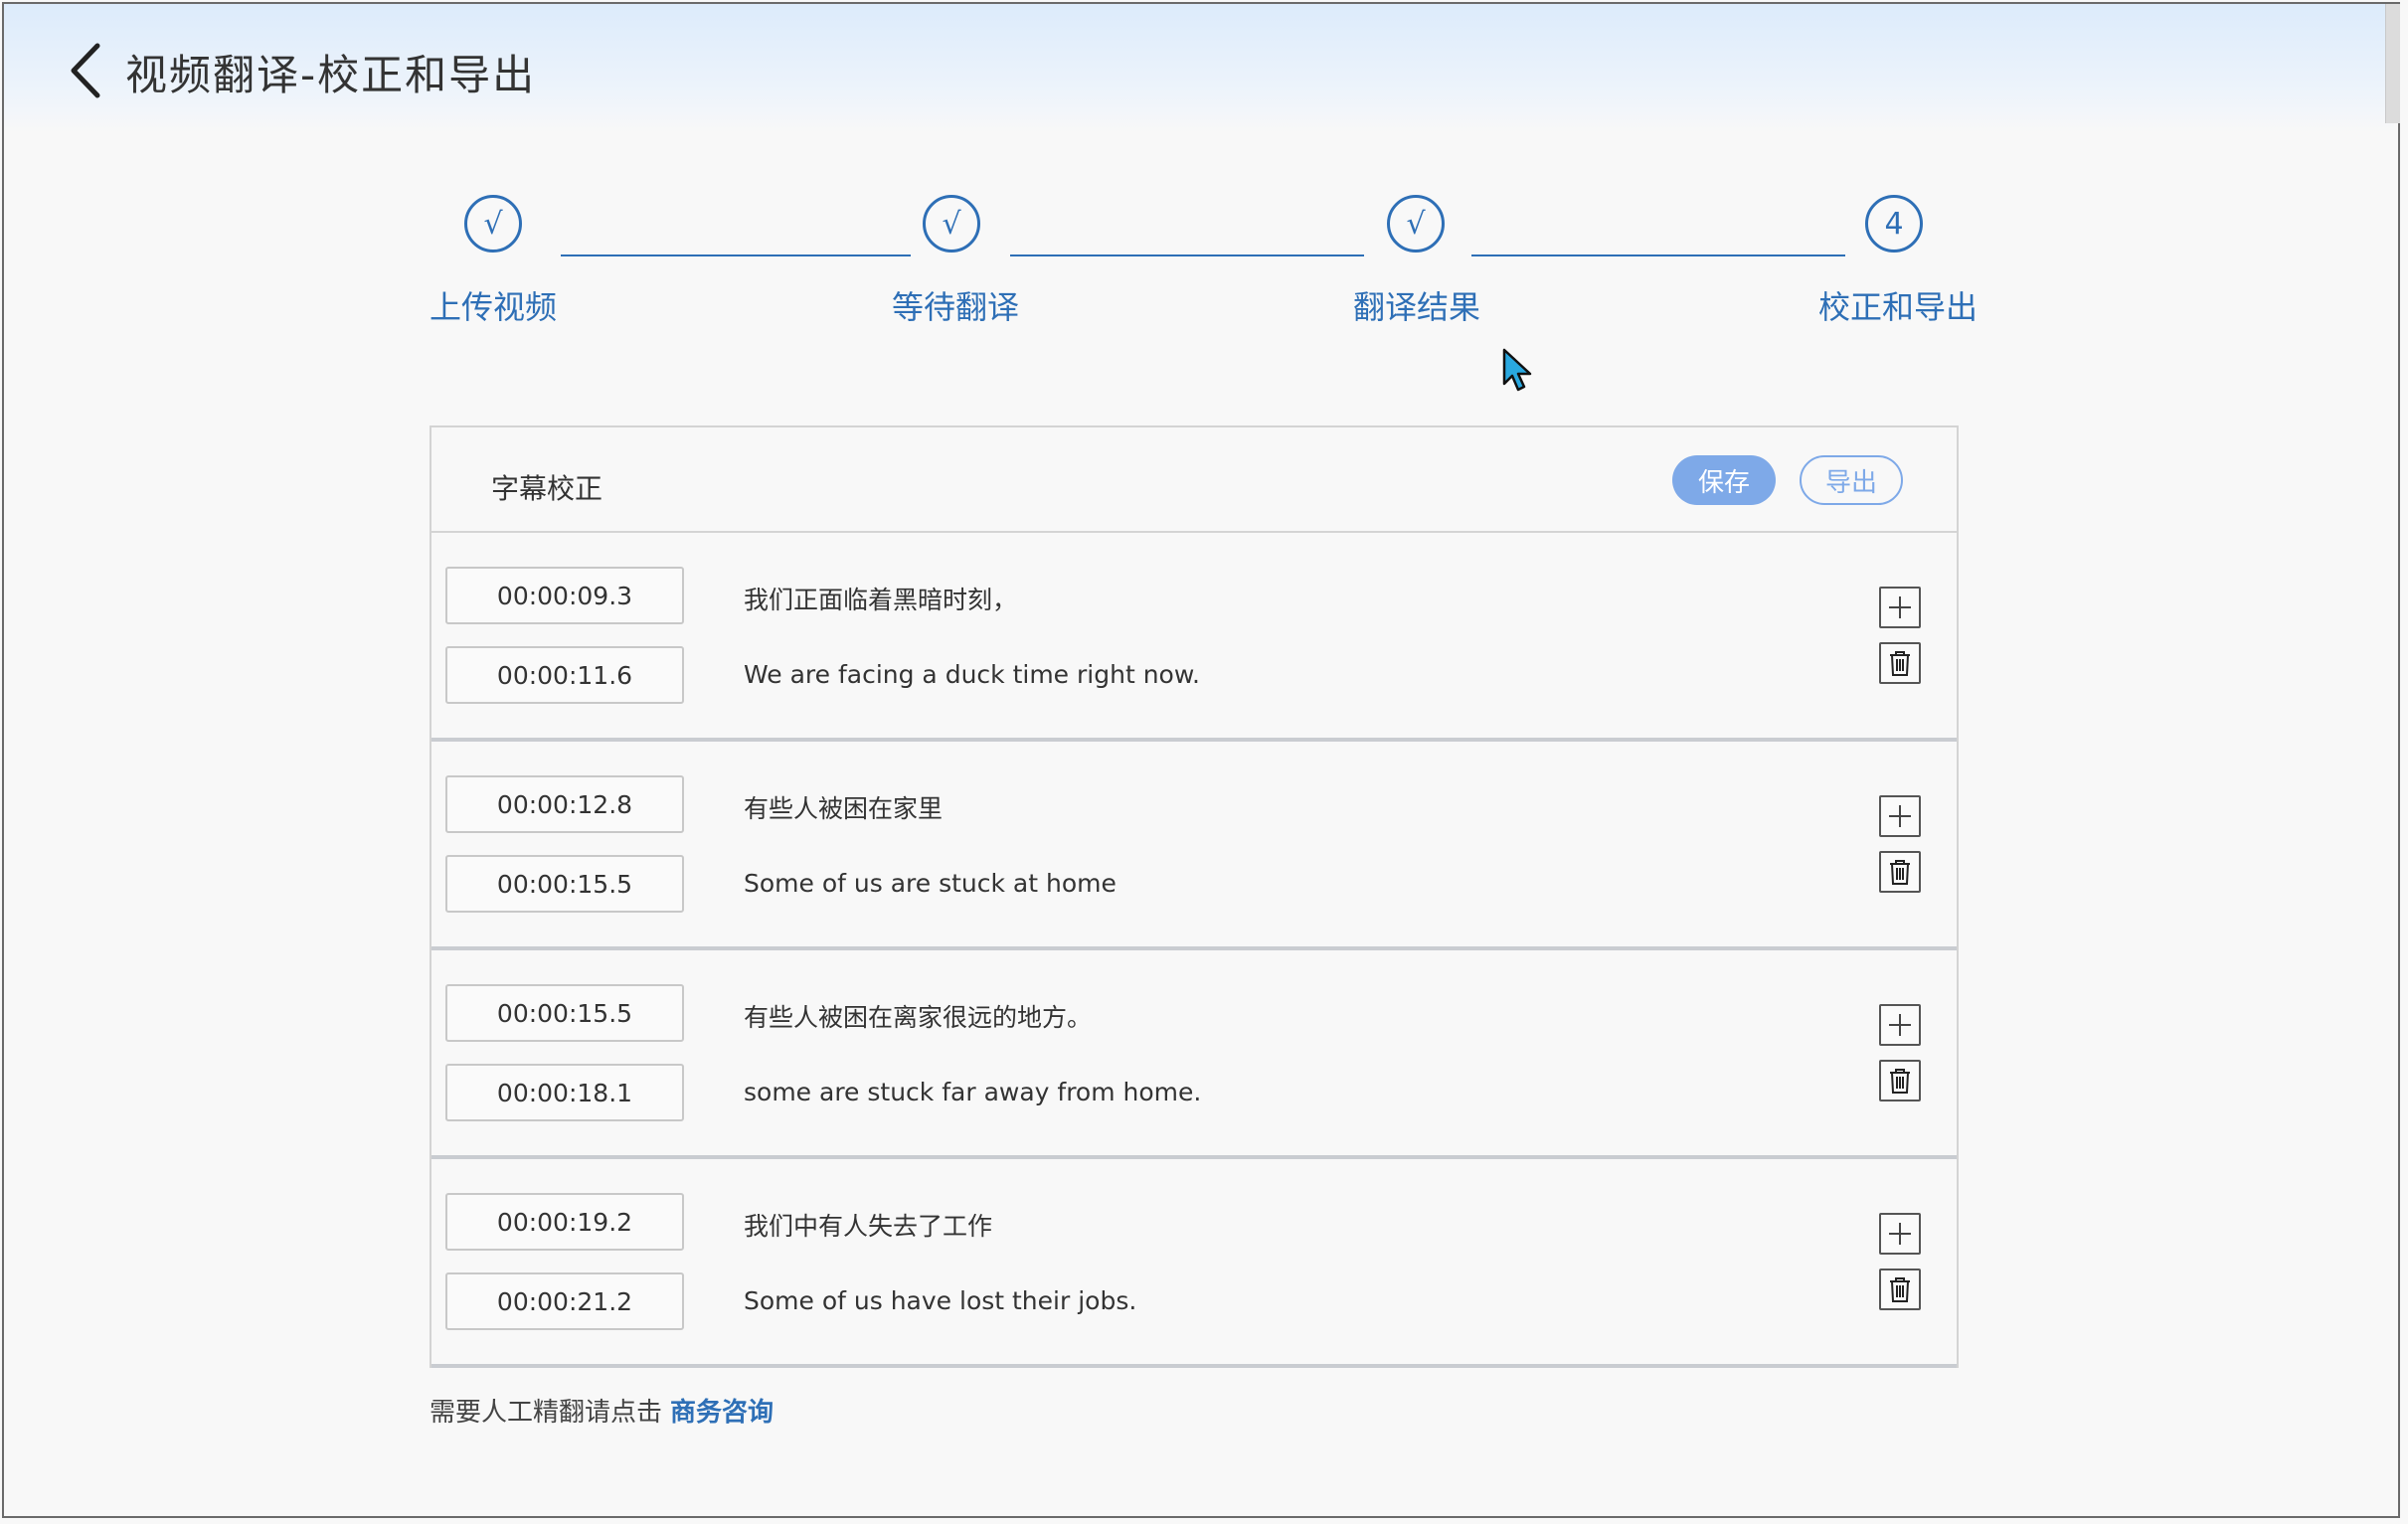 The height and width of the screenshot is (1524, 2408). What do you see at coordinates (956, 307) in the screenshot?
I see `step-2-label: 等待翻译` at bounding box center [956, 307].